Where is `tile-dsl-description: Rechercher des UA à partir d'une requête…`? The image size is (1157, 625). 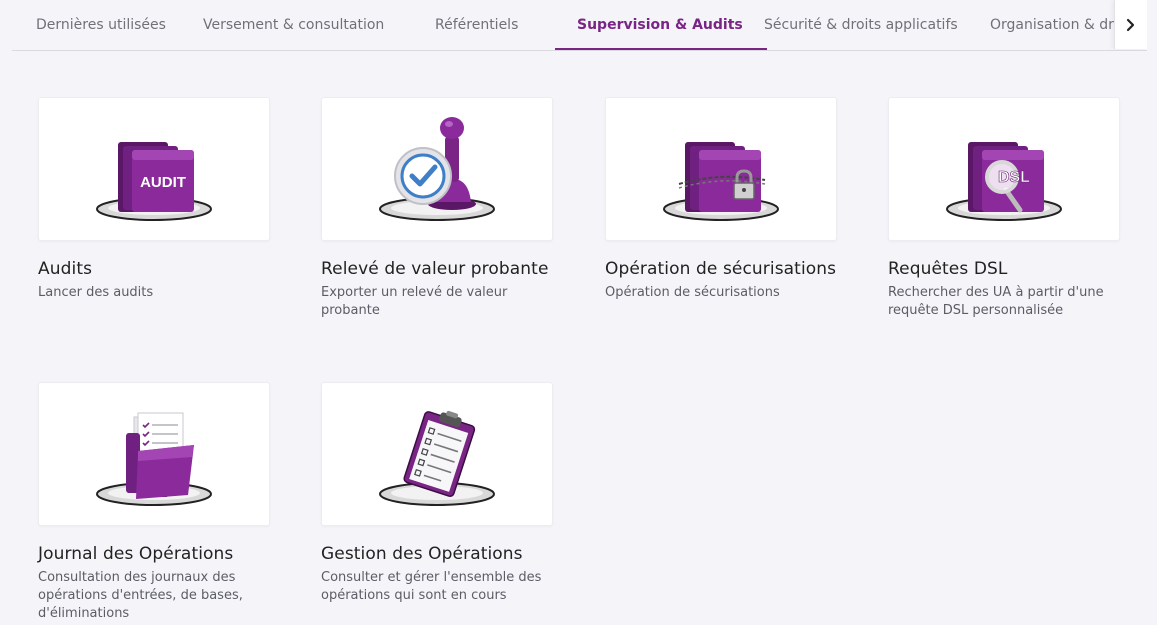
tile-dsl-description: Rechercher des UA à partir d'une requête… is located at coordinates (996, 301).